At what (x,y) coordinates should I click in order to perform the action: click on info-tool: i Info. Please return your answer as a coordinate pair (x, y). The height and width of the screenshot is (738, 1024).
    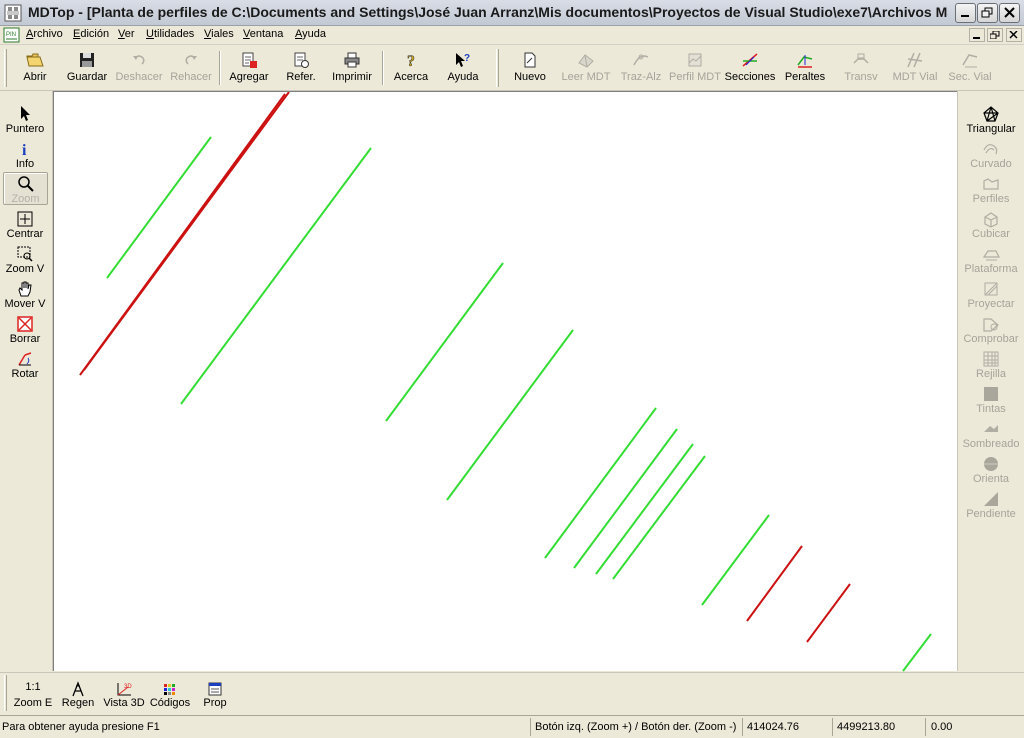
    Looking at the image, I should click on (25, 155).